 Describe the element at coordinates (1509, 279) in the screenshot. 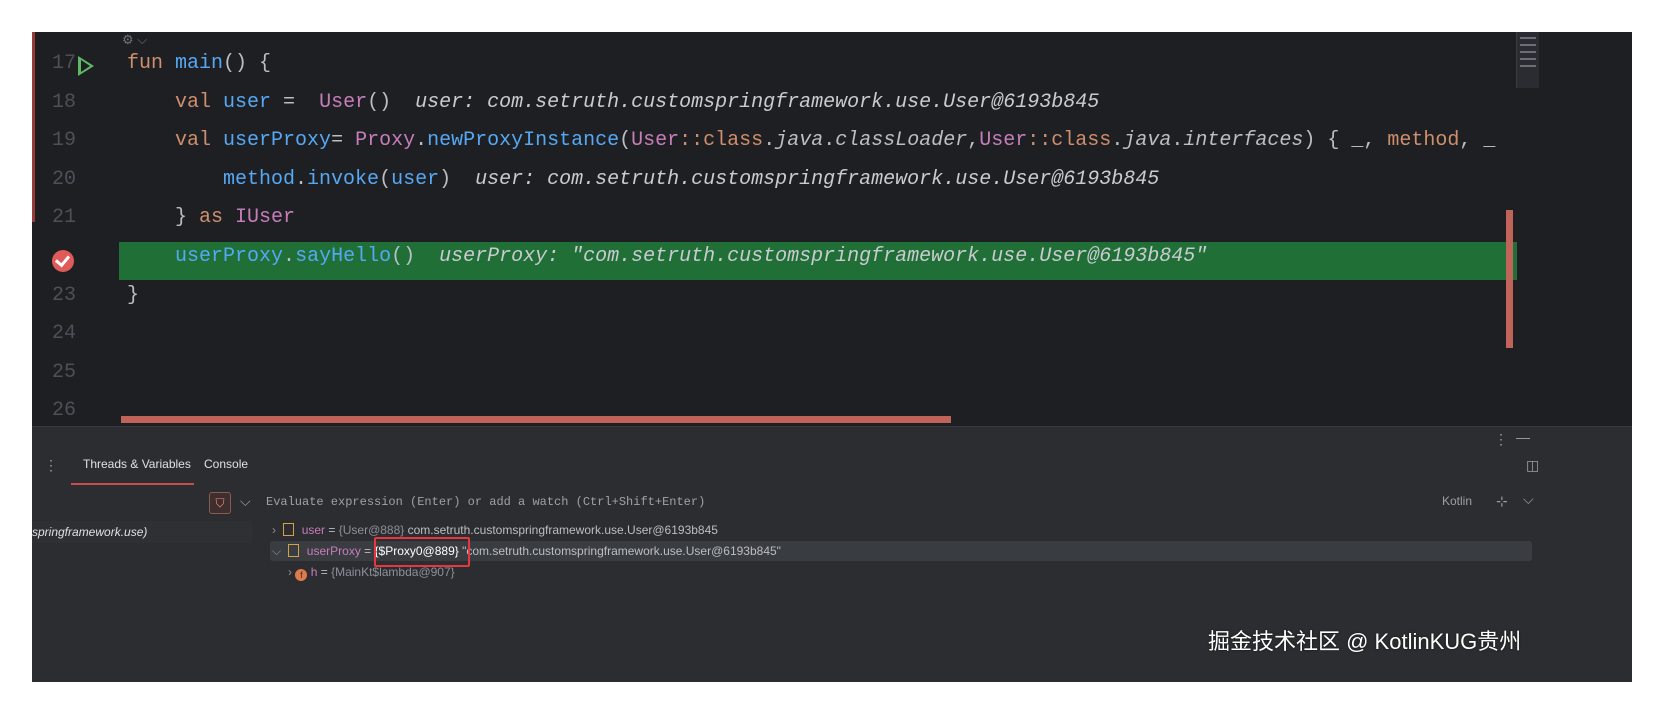

I see `vertical-scrollbar` at that location.